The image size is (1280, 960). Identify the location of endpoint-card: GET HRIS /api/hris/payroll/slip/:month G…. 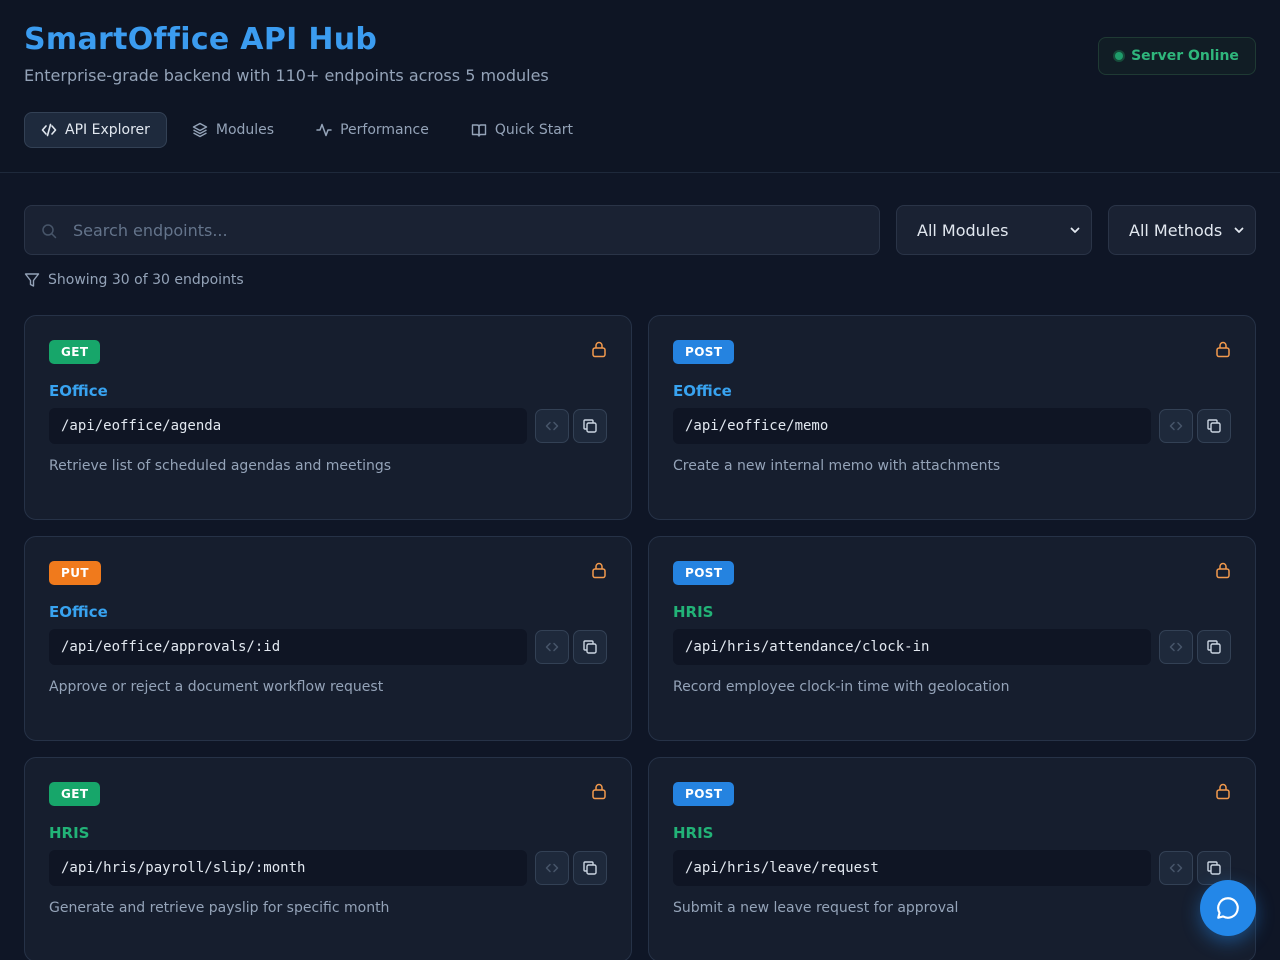
(328, 858).